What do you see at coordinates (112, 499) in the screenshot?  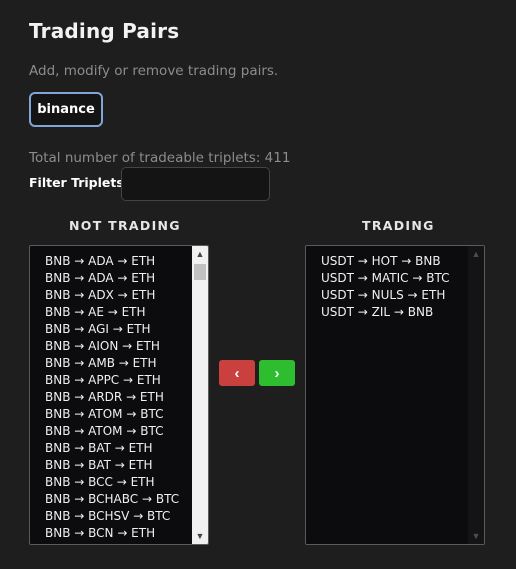 I see `list-item: BNB → BCHABC → BTC` at bounding box center [112, 499].